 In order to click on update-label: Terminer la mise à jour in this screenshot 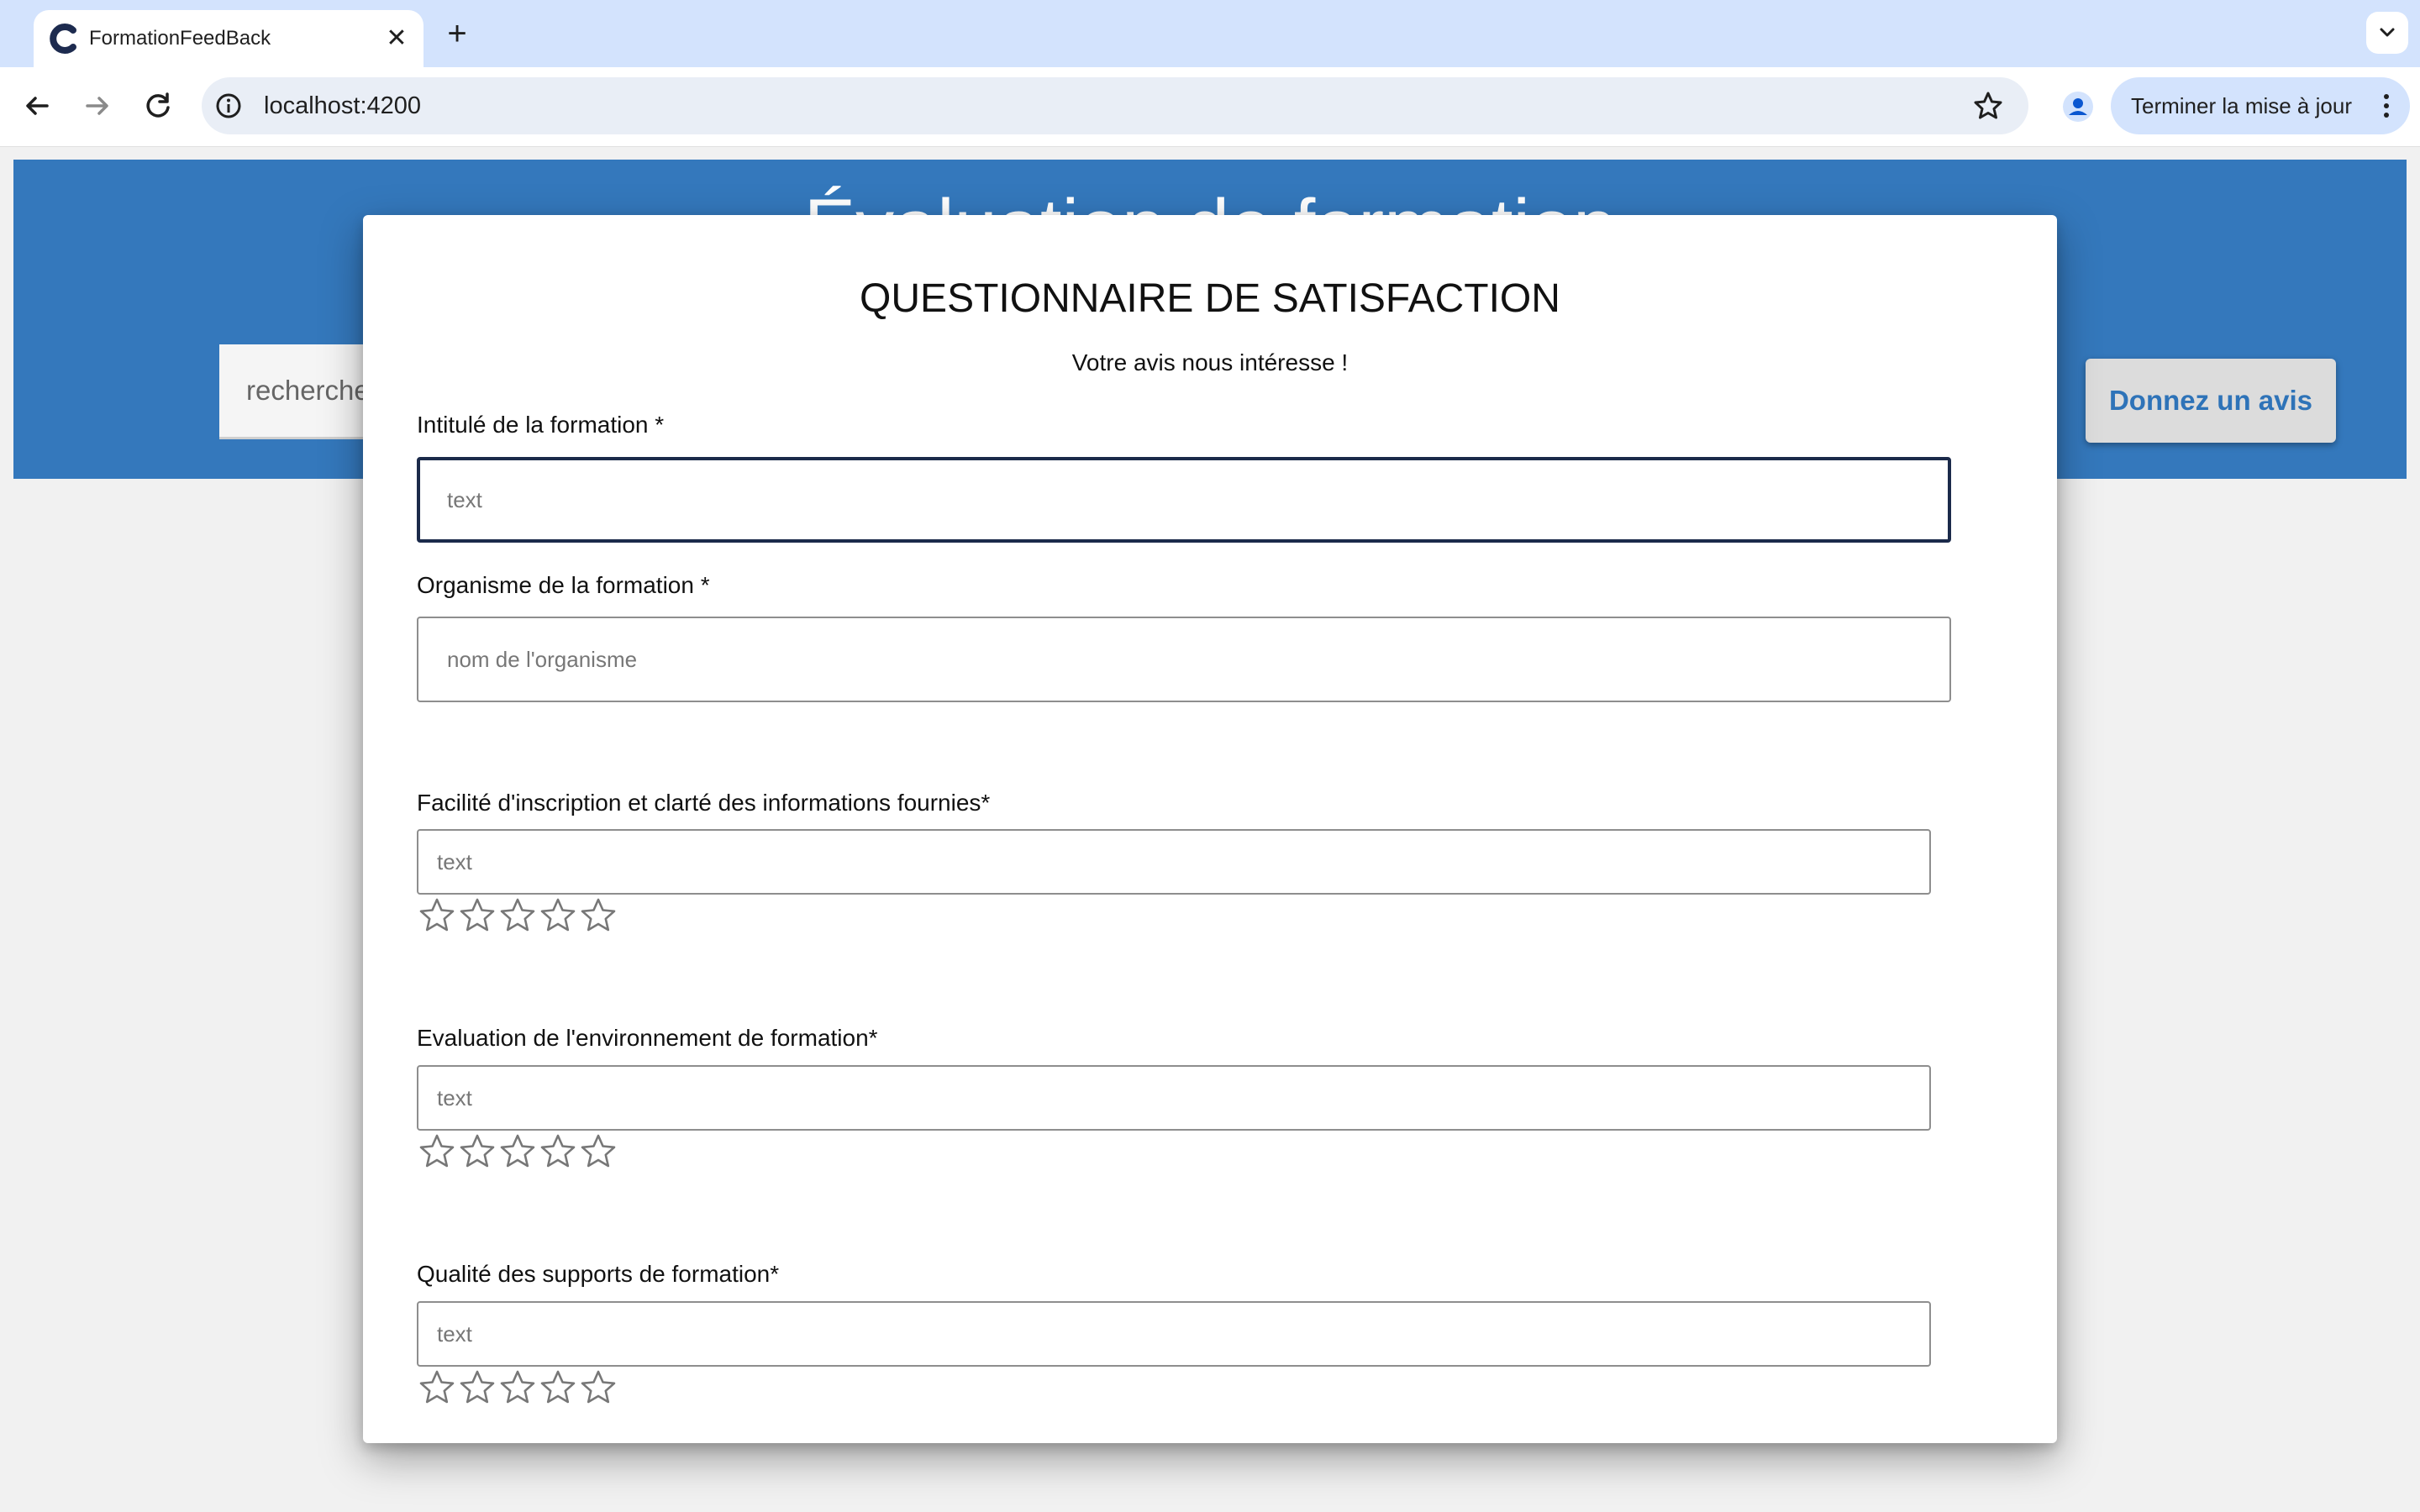, I will do `click(2241, 105)`.